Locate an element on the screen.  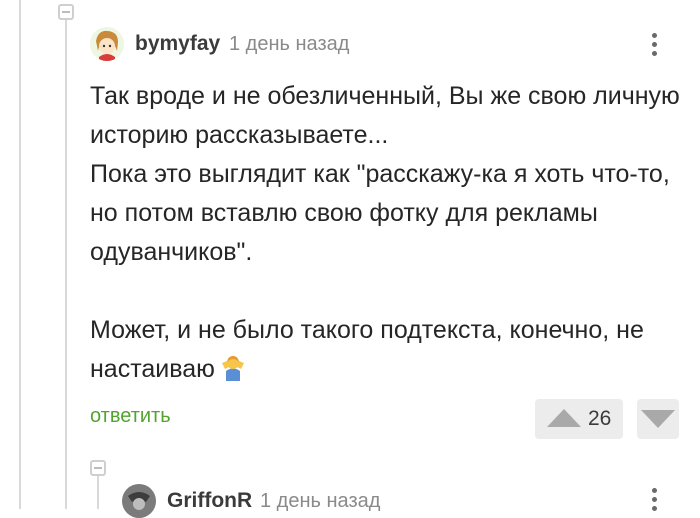
upvote-box: 26 is located at coordinates (579, 419).